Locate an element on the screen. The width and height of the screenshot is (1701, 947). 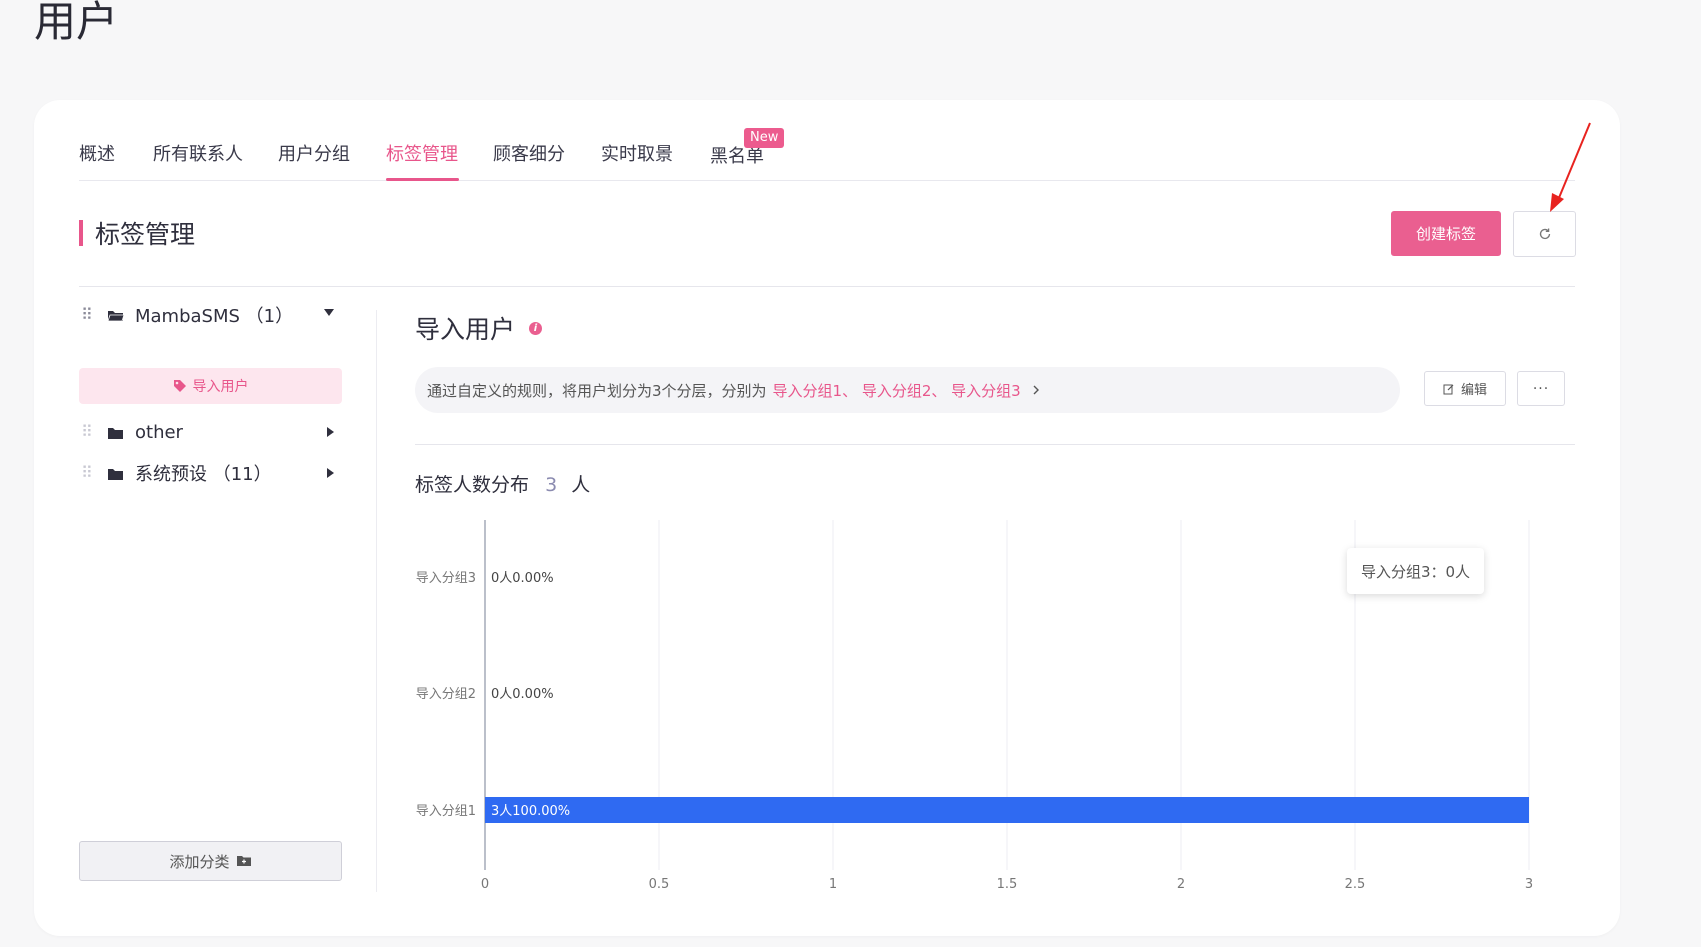
distribution-label: 标签人数分布 is located at coordinates (472, 485).